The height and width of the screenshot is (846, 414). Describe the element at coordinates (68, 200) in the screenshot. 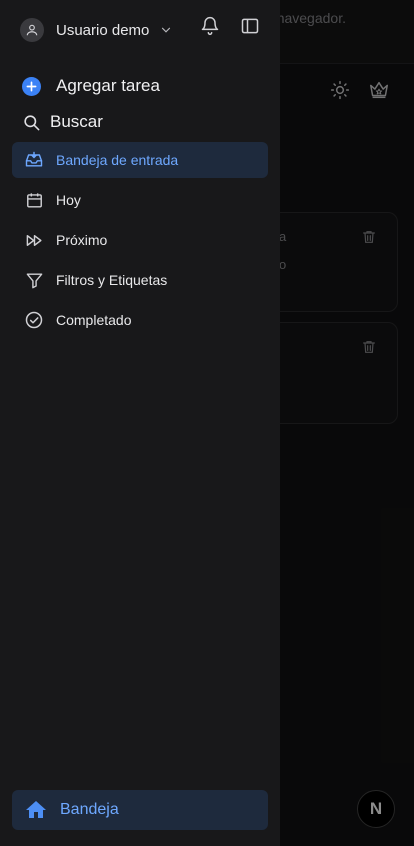

I see `sidebar-item-label: Hoy` at that location.